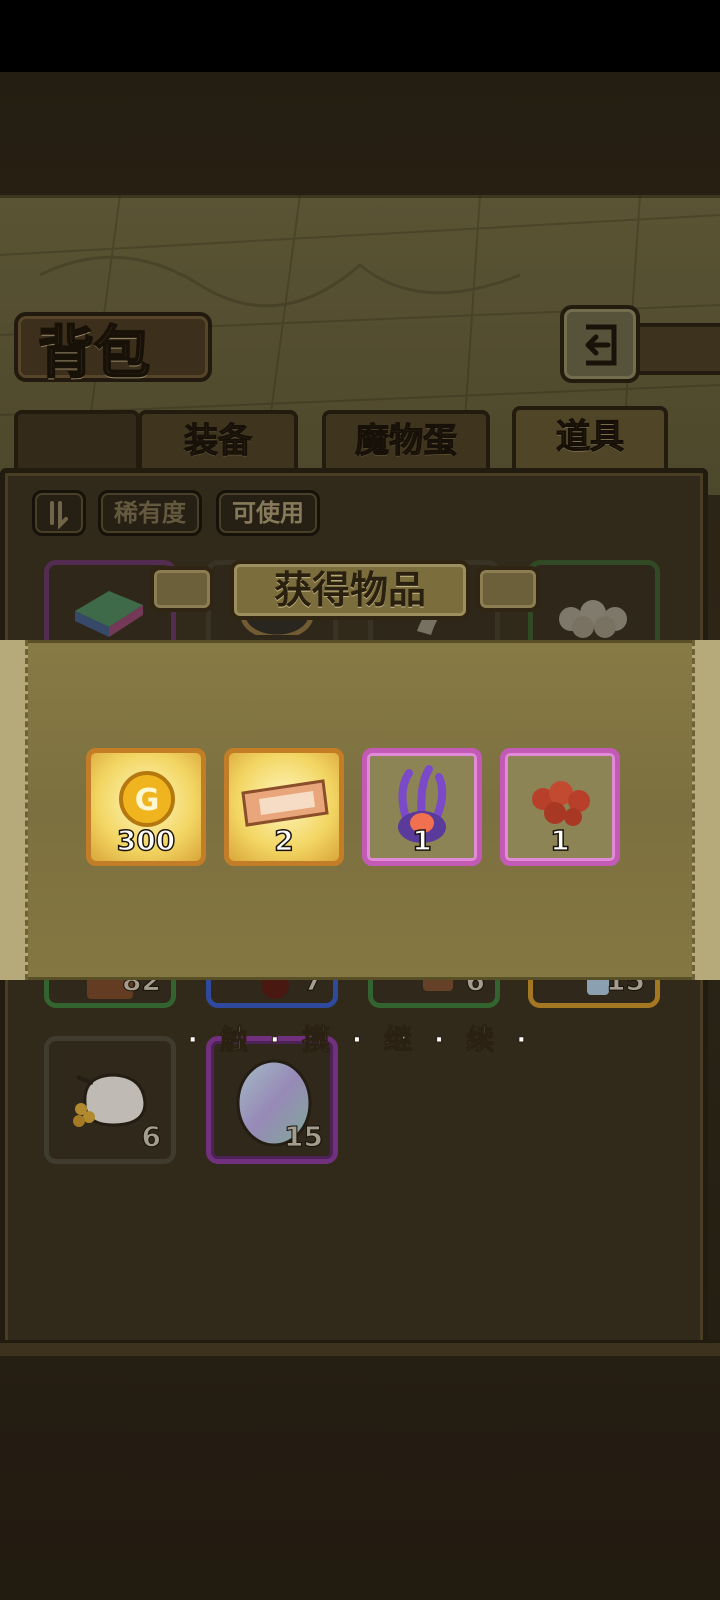 The width and height of the screenshot is (720, 1600). What do you see at coordinates (182, 589) in the screenshot?
I see `popup-header-left-ornament` at bounding box center [182, 589].